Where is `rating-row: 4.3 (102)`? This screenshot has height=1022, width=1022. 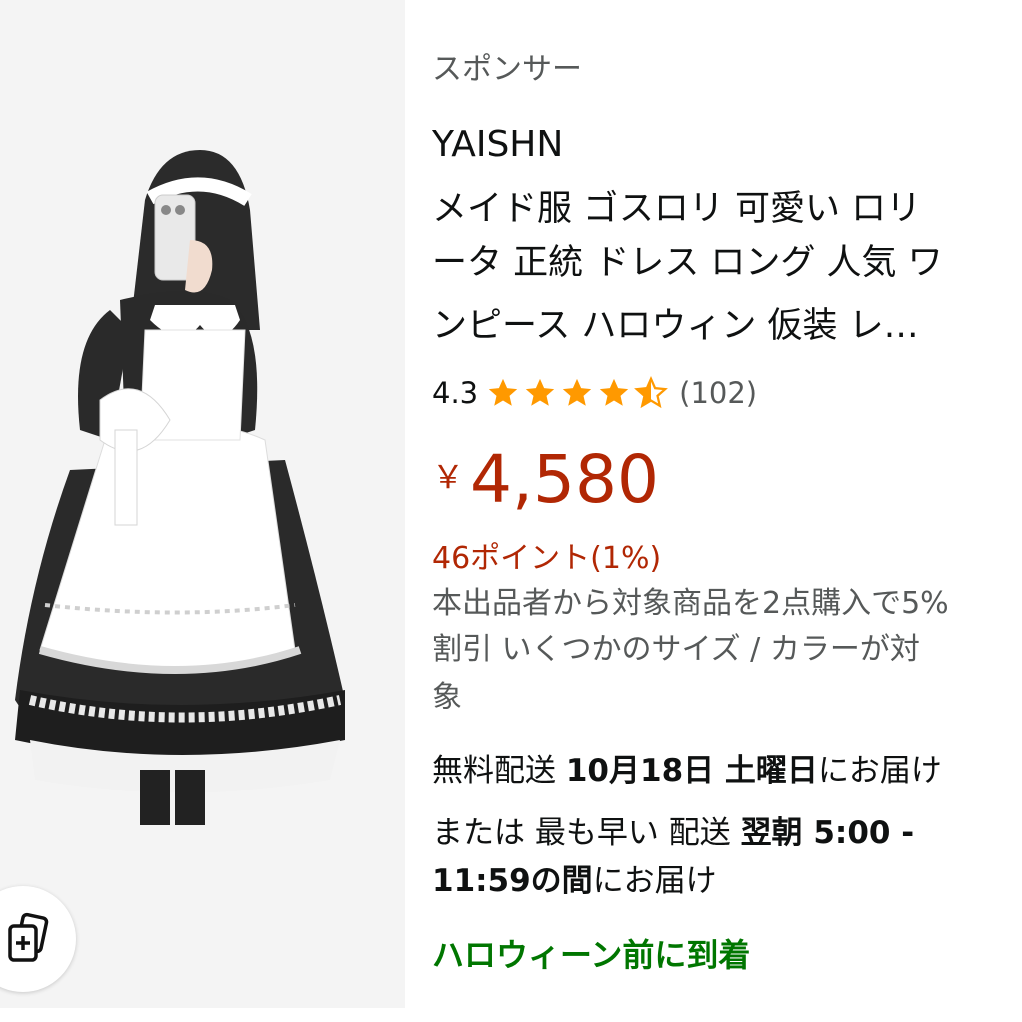 rating-row: 4.3 (102) is located at coordinates (594, 393).